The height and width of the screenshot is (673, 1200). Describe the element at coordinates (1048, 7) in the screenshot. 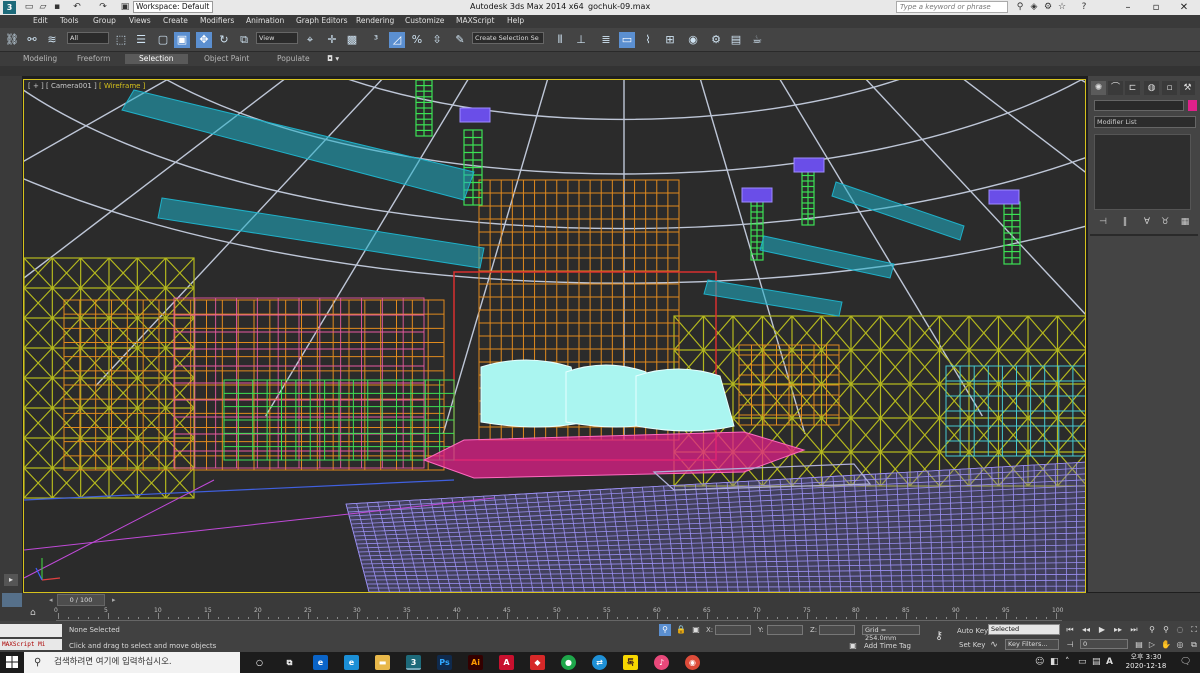

I see `communication-center-icon: ⚙` at that location.